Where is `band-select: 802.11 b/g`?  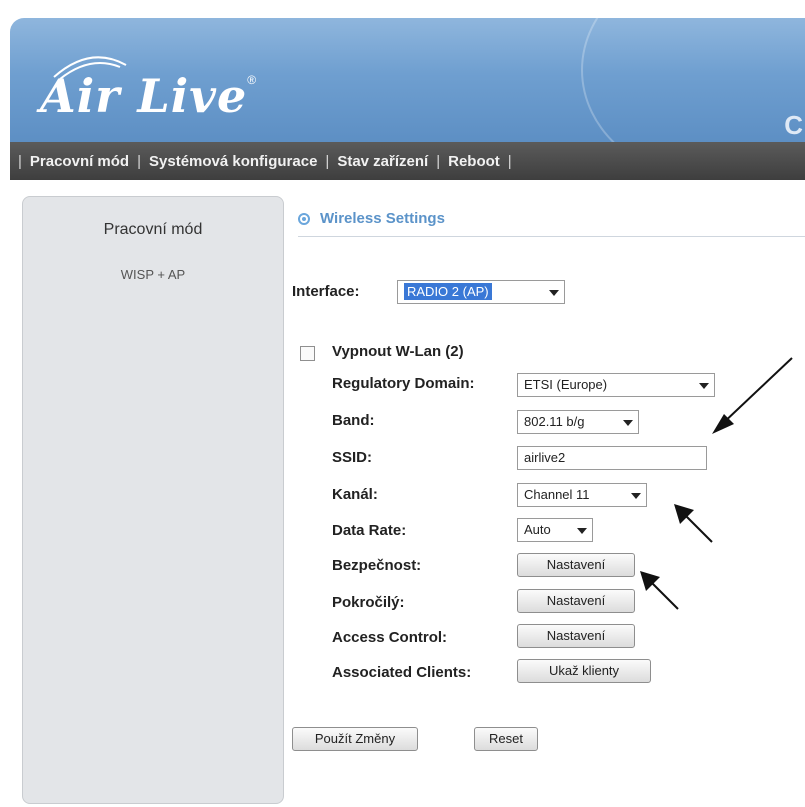
band-select: 802.11 b/g is located at coordinates (578, 422).